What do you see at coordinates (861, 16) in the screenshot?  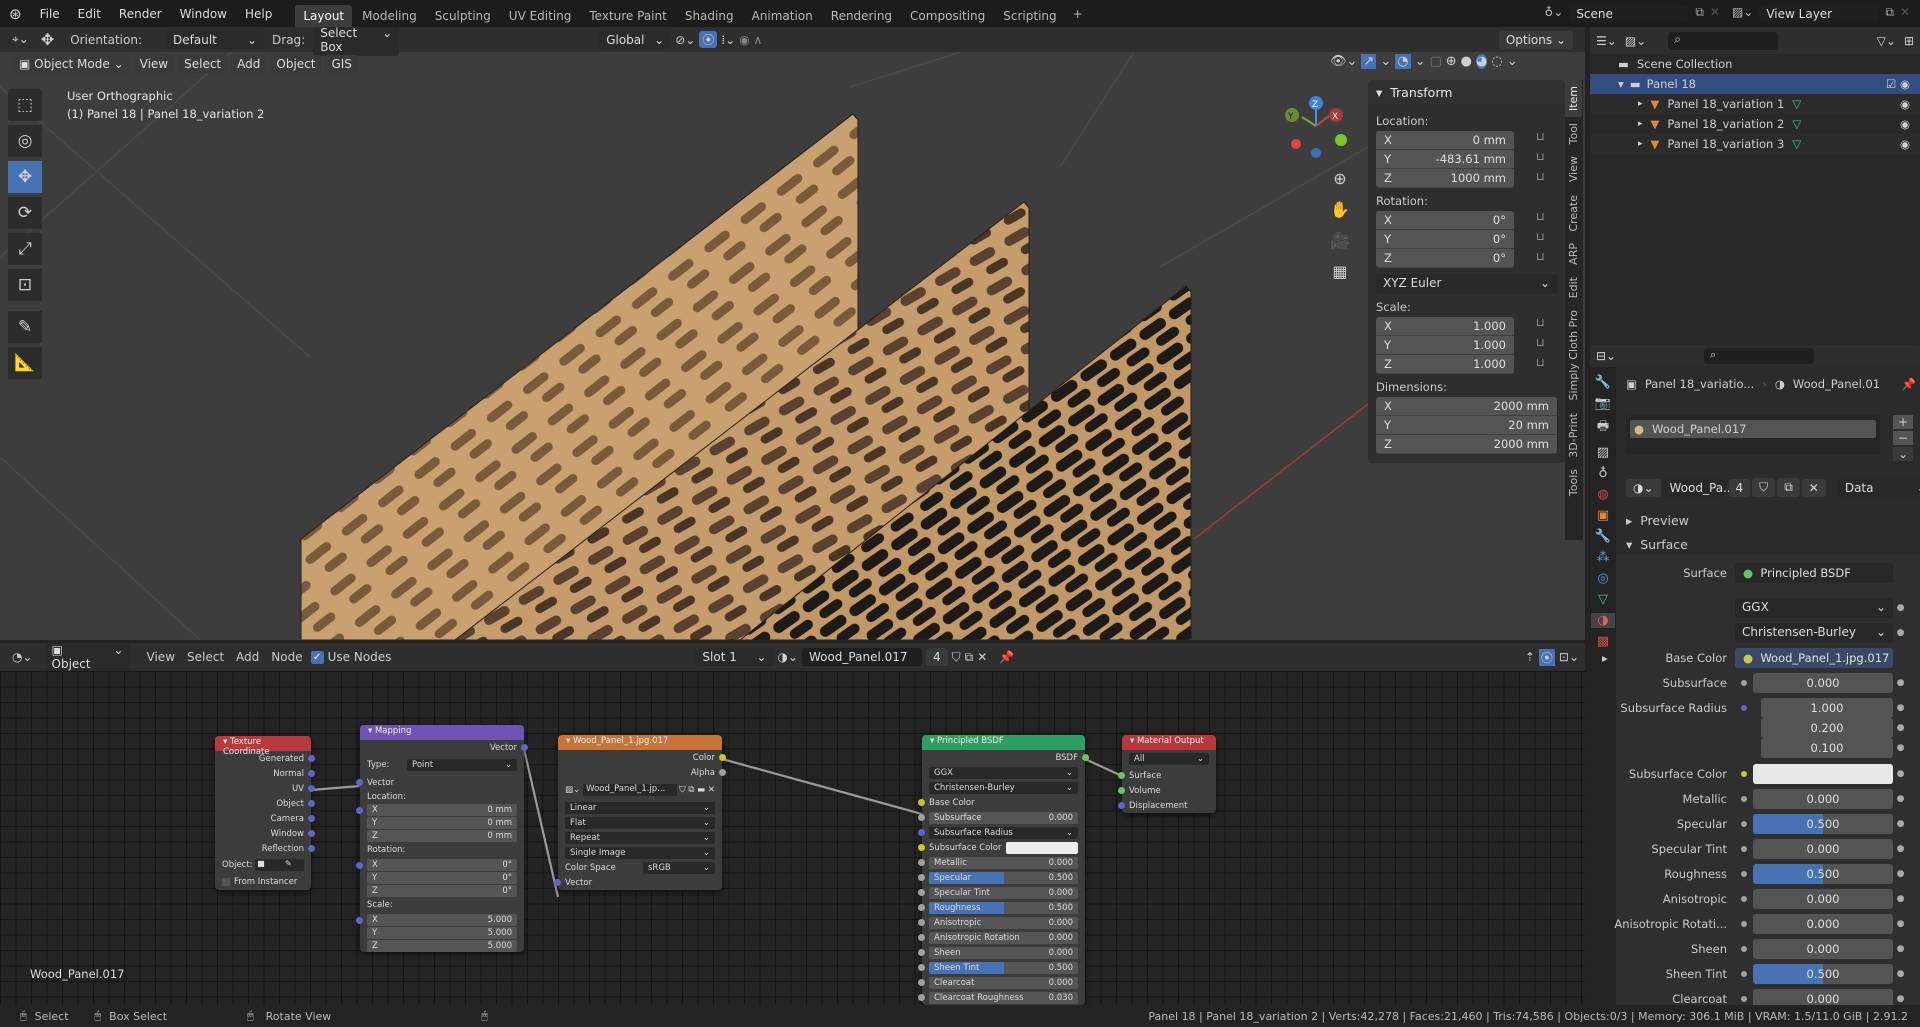 I see `tab-rendering: Rendering` at bounding box center [861, 16].